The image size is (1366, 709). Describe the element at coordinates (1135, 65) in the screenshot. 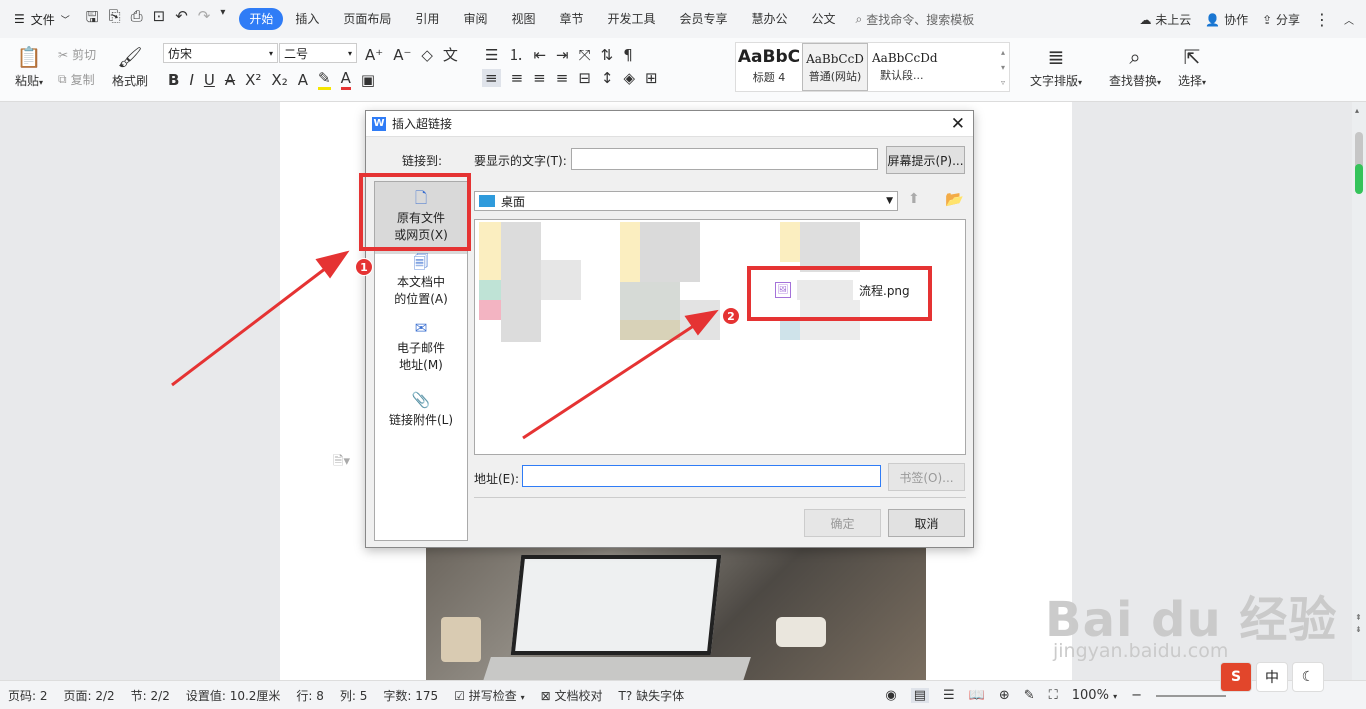

I see `find-replace-button: ⌕ 查找替换▾` at that location.